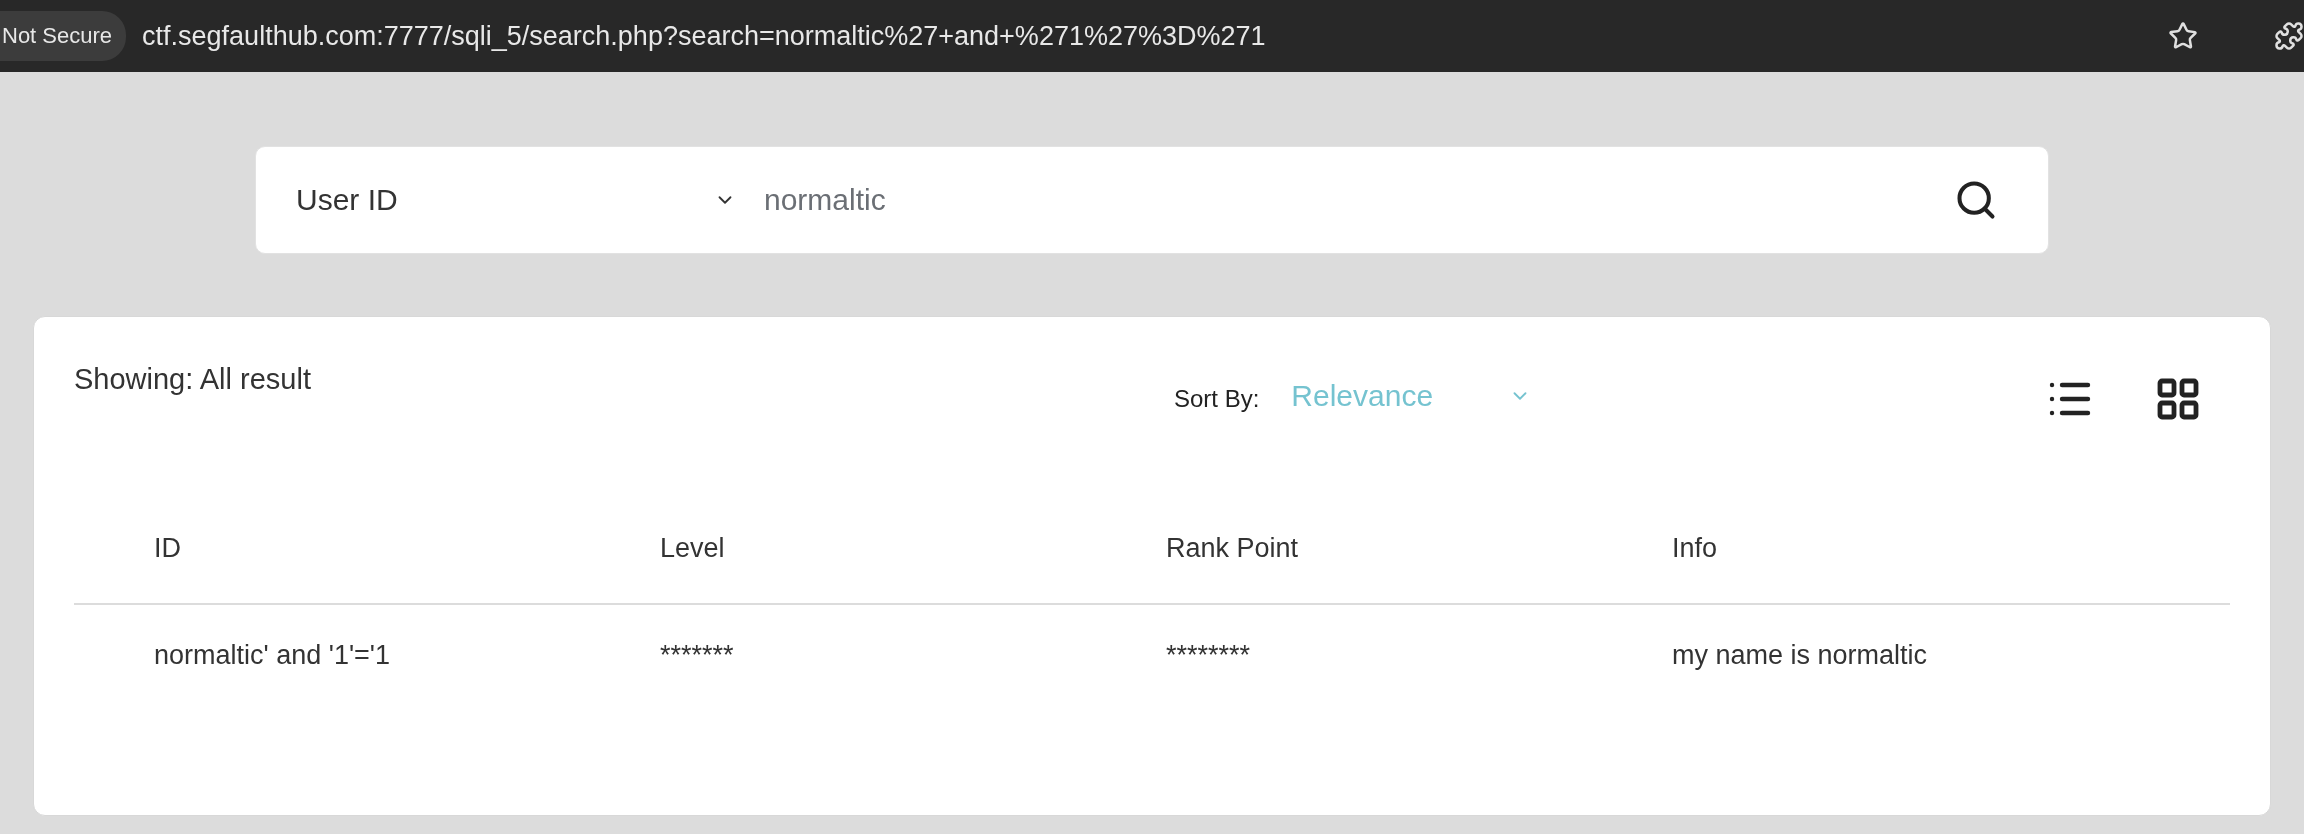 The width and height of the screenshot is (2304, 834). I want to click on field-select: User ID, so click(529, 200).